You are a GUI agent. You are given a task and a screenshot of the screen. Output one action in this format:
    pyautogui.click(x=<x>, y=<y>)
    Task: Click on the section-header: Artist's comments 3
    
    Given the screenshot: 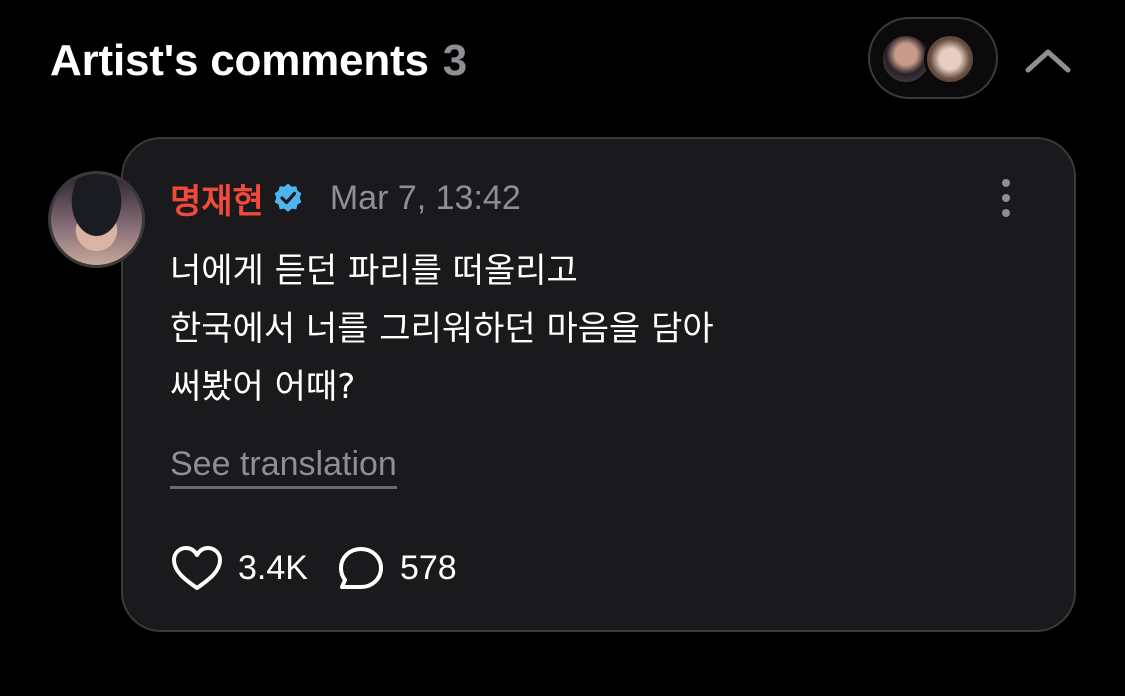 What is the action you would take?
    pyautogui.click(x=258, y=61)
    